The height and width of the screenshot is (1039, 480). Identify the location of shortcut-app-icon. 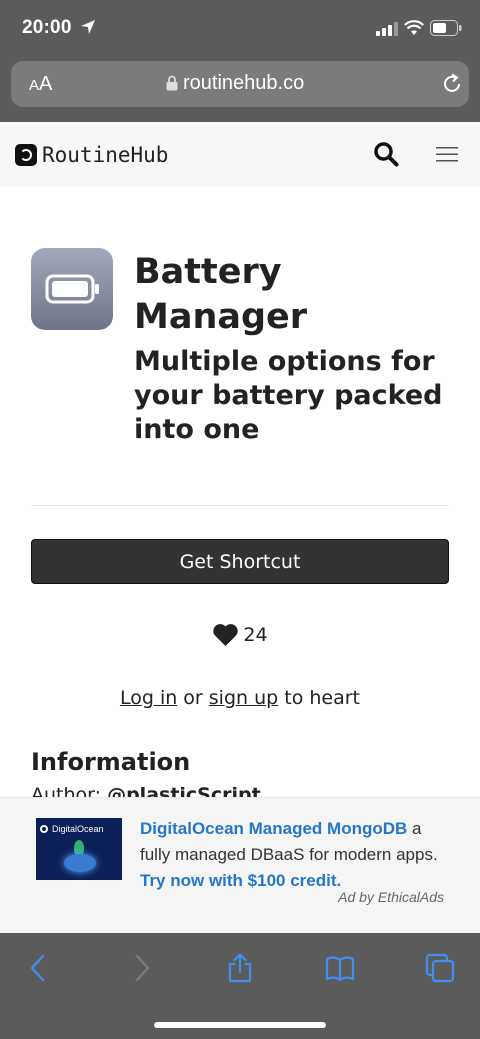
(72, 289).